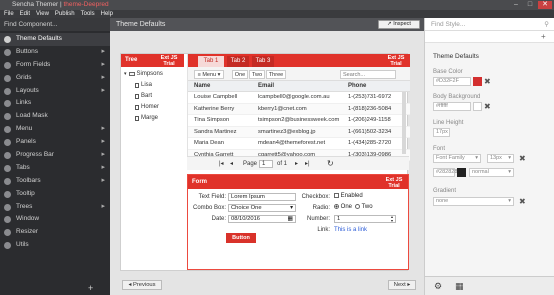 This screenshot has height=295, width=554. What do you see at coordinates (90, 288) in the screenshot?
I see `add-icon: +` at bounding box center [90, 288].